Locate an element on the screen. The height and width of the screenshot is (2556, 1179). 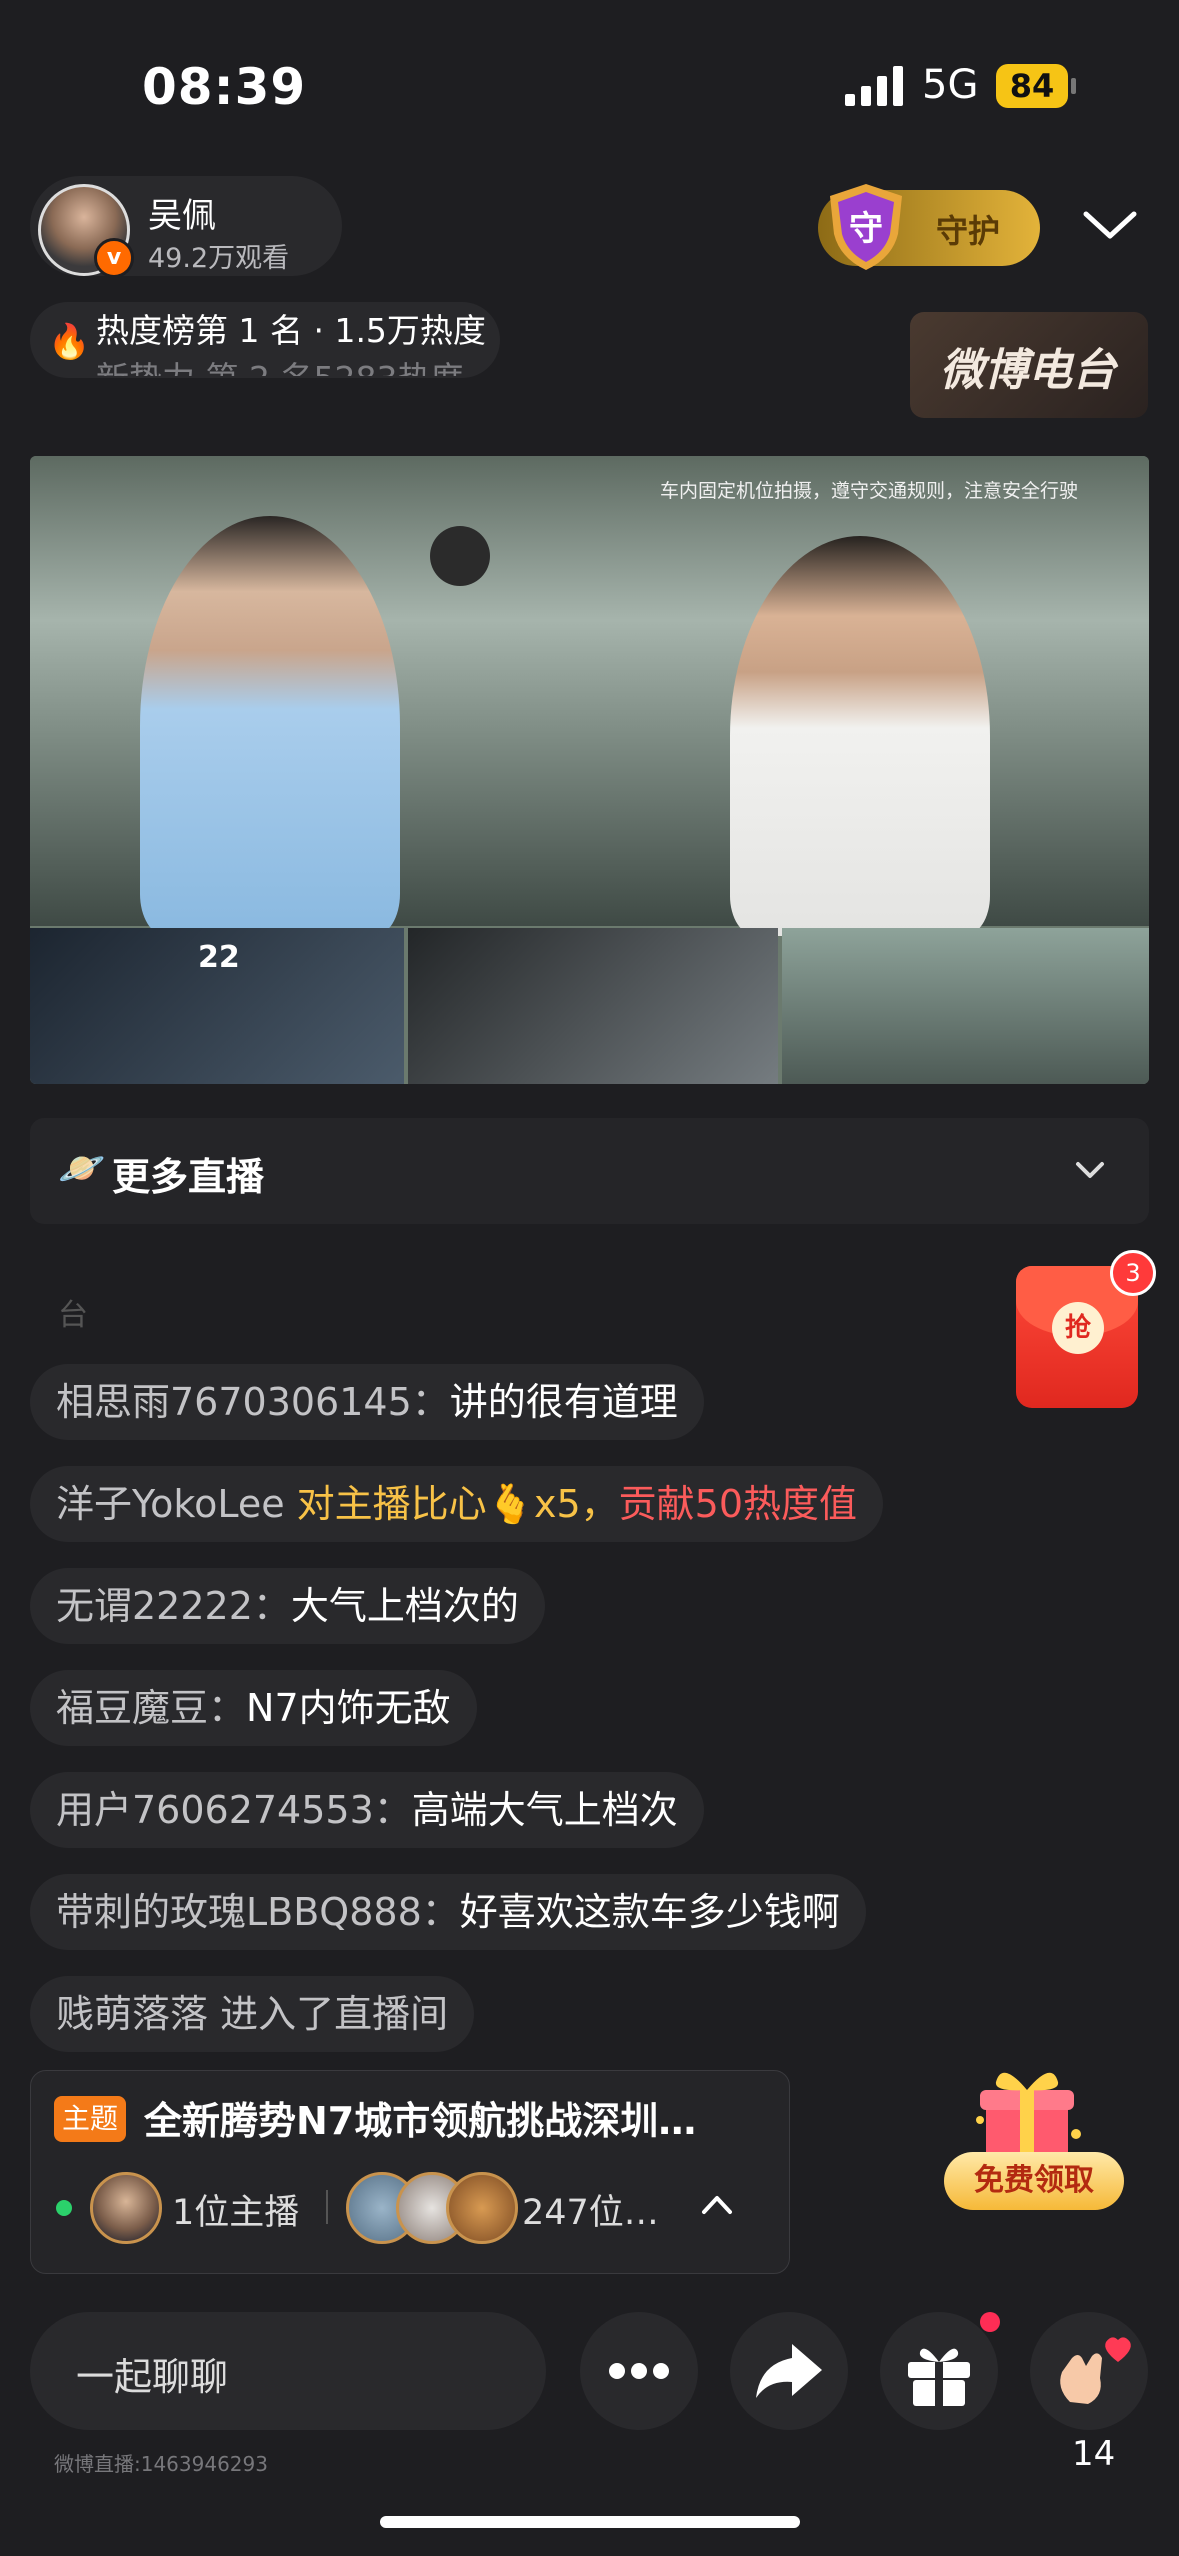
chat-faded-message: 台 is located at coordinates (73, 1315).